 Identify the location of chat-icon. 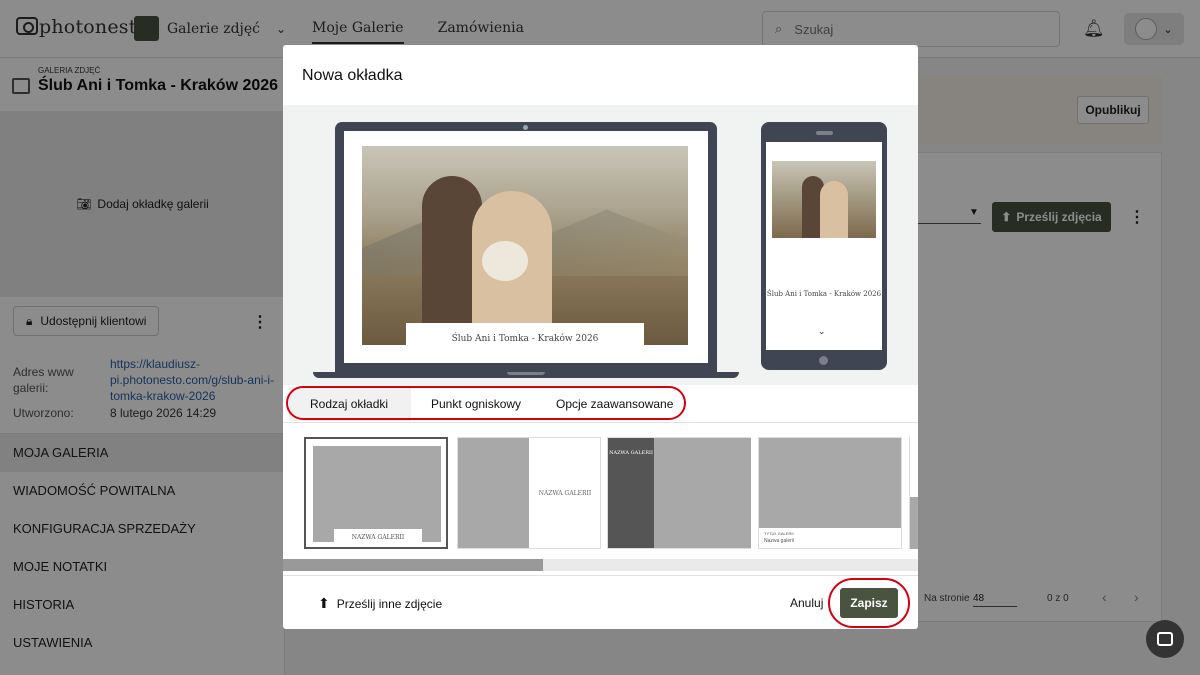
(1165, 639).